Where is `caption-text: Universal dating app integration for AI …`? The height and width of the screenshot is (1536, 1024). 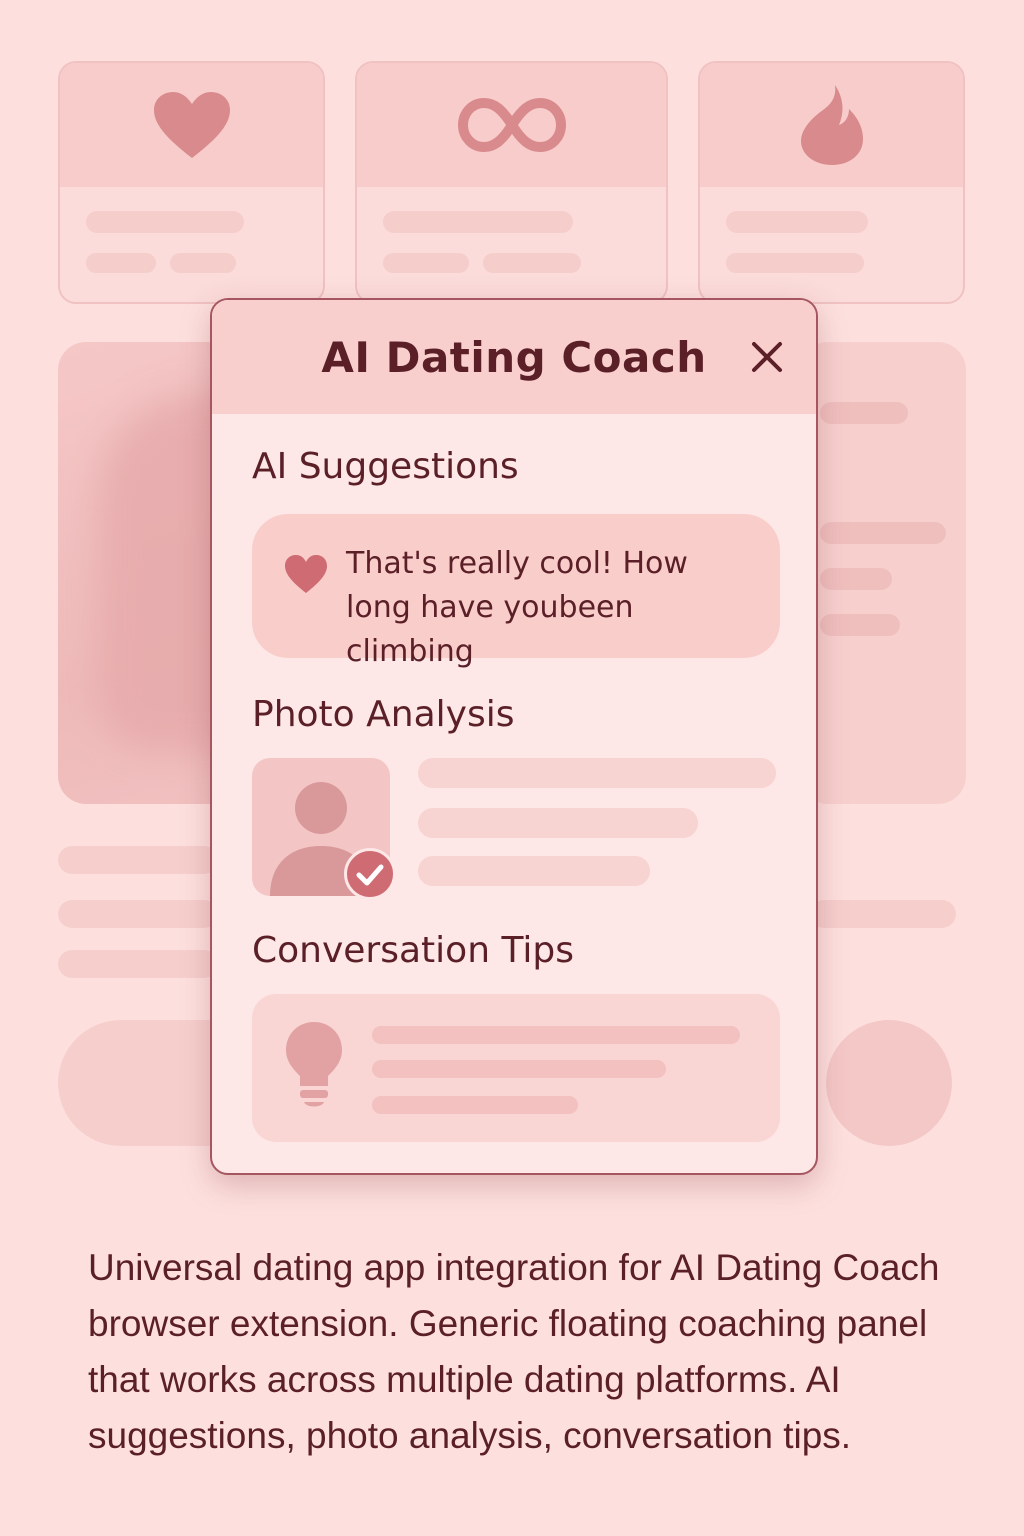 caption-text: Universal dating app integration for AI … is located at coordinates (514, 1351).